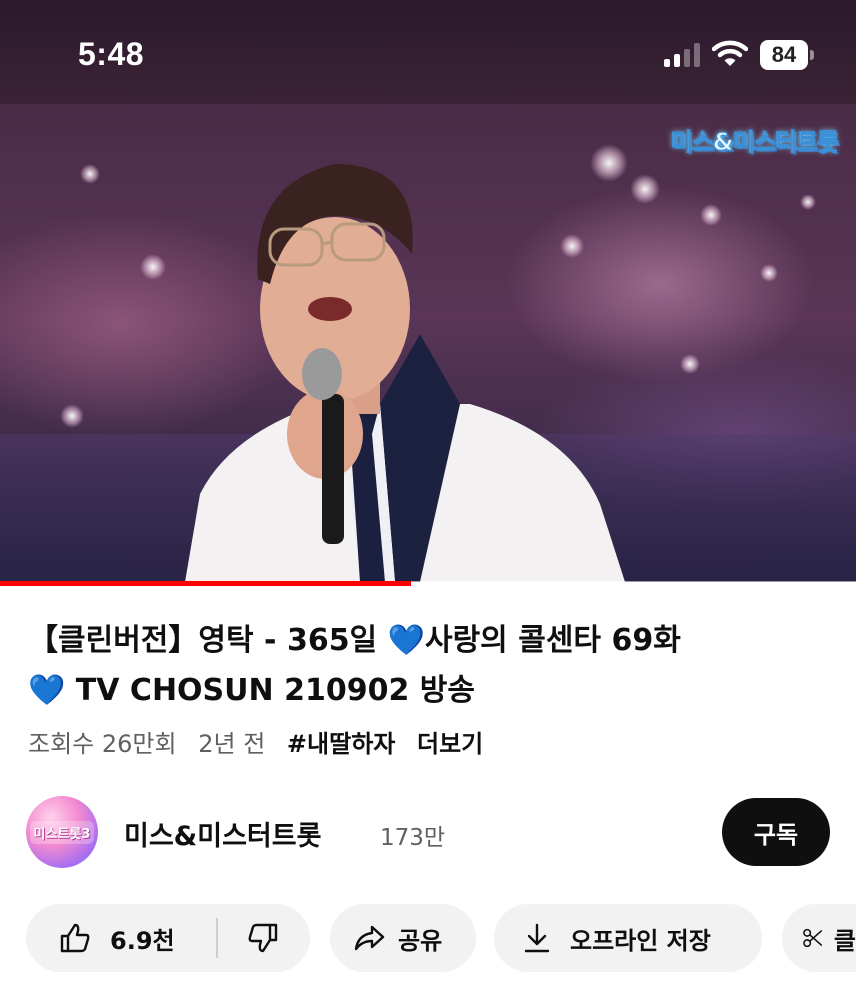  Describe the element at coordinates (208, 640) in the screenshot. I see `title-text-1: 【클린버전】영탁 - 365일` at that location.